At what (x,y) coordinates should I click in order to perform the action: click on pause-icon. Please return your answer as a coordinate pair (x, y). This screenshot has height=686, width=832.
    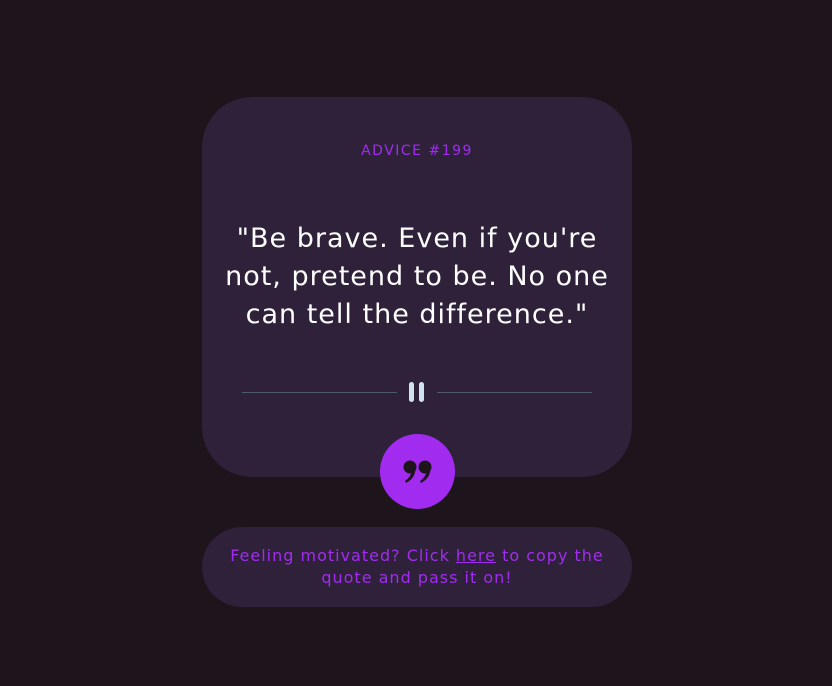
    Looking at the image, I should click on (417, 392).